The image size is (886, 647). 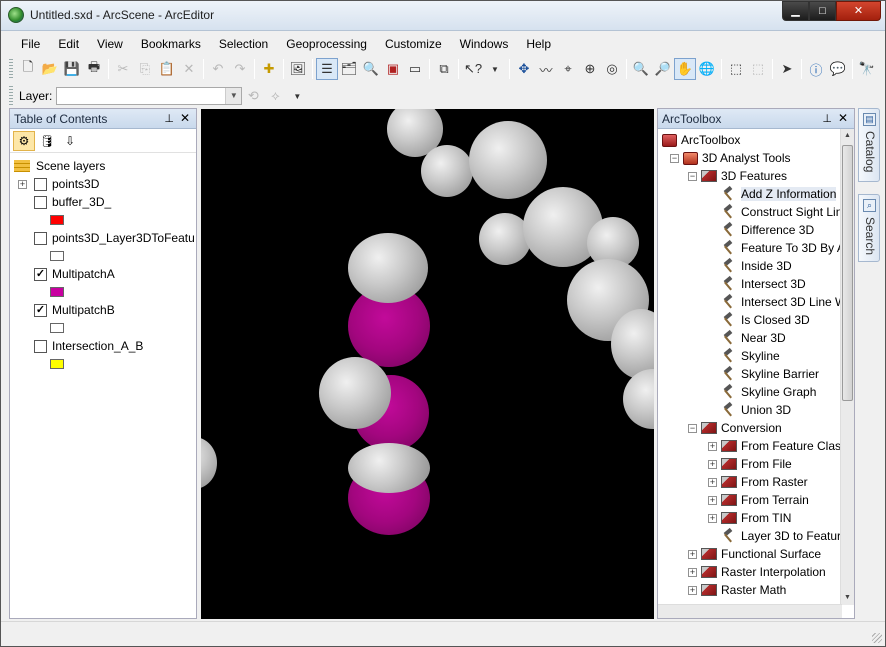 What do you see at coordinates (275, 96) in the screenshot?
I see `flicker-layer-icon: ⟡` at bounding box center [275, 96].